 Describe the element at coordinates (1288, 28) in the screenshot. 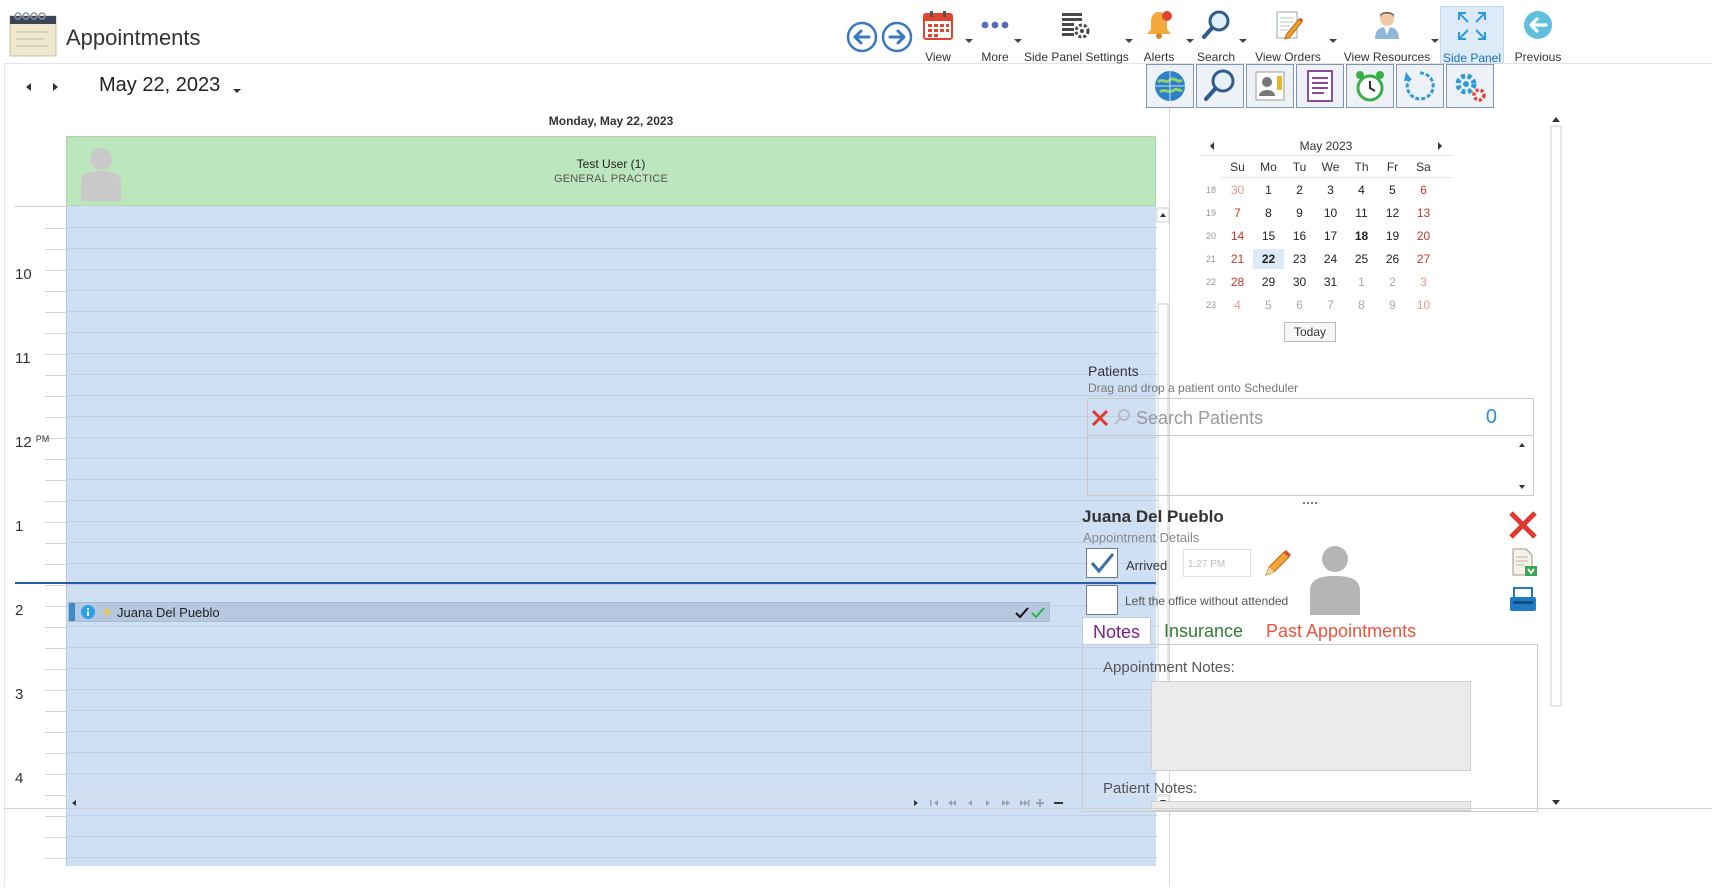

I see `orders-icon` at that location.